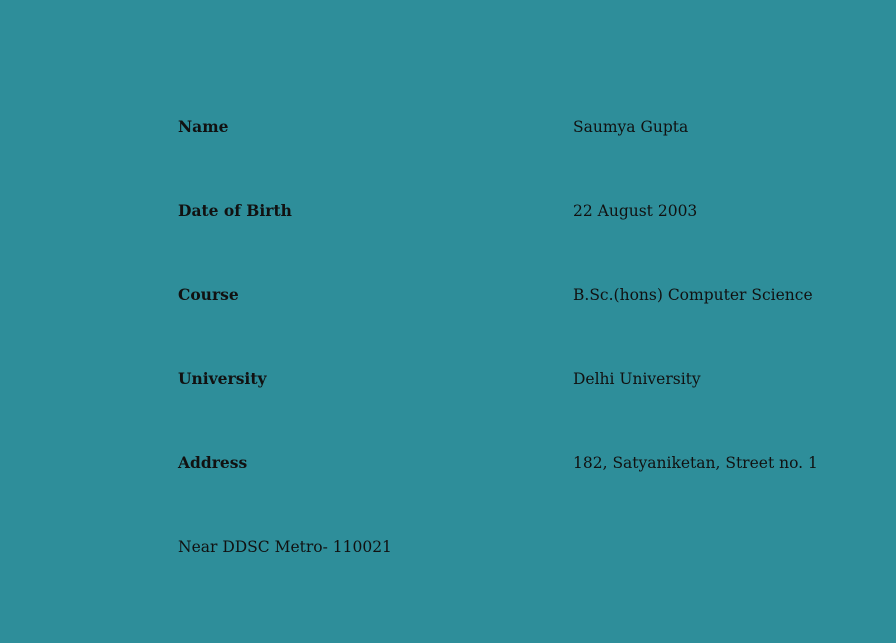 This screenshot has width=896, height=643. Describe the element at coordinates (222, 378) in the screenshot. I see `university-label: University` at that location.